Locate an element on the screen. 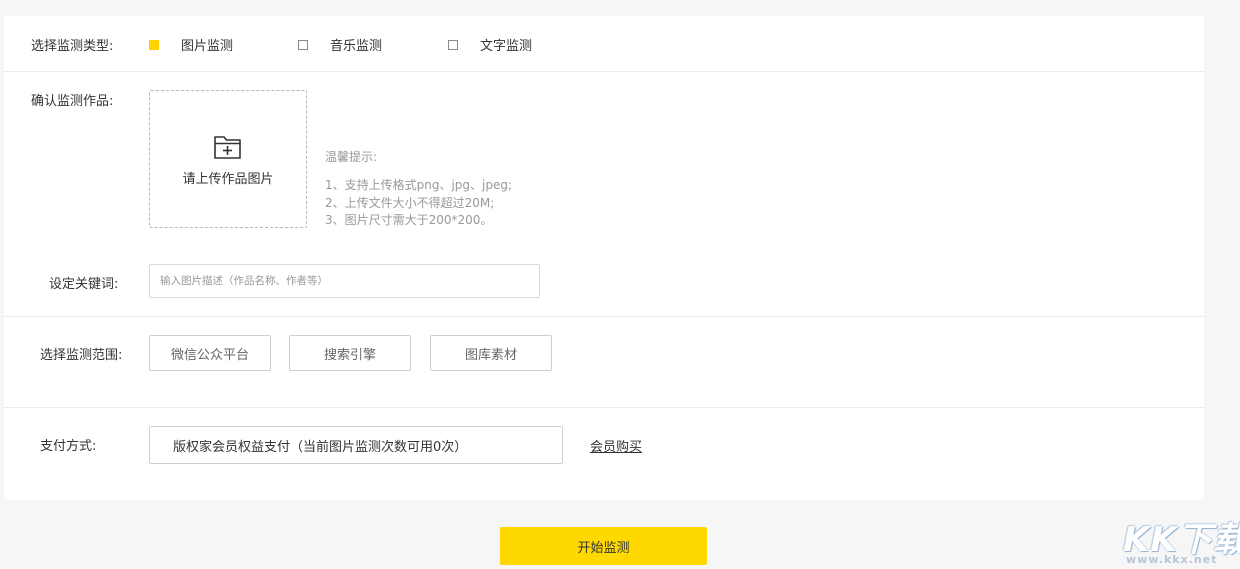 The height and width of the screenshot is (569, 1240). payment-method-label: 支付方式: is located at coordinates (68, 446).